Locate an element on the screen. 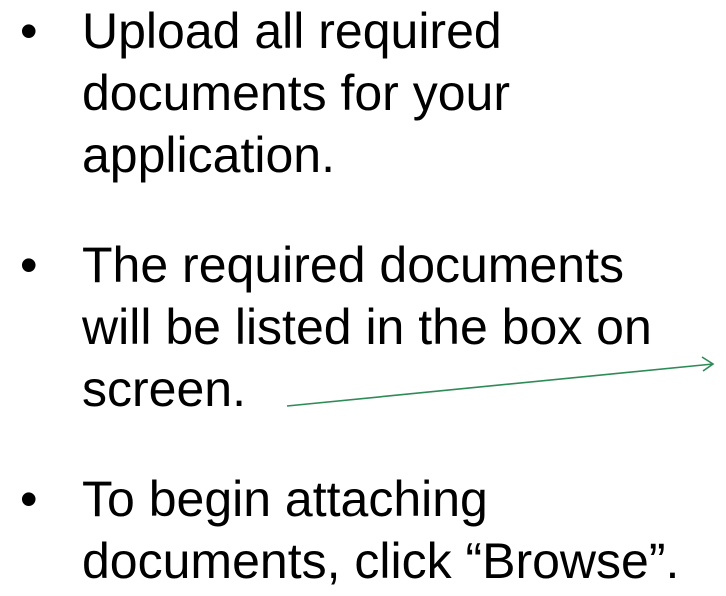  bullet-text-line: The required documents is located at coordinates (353, 265).